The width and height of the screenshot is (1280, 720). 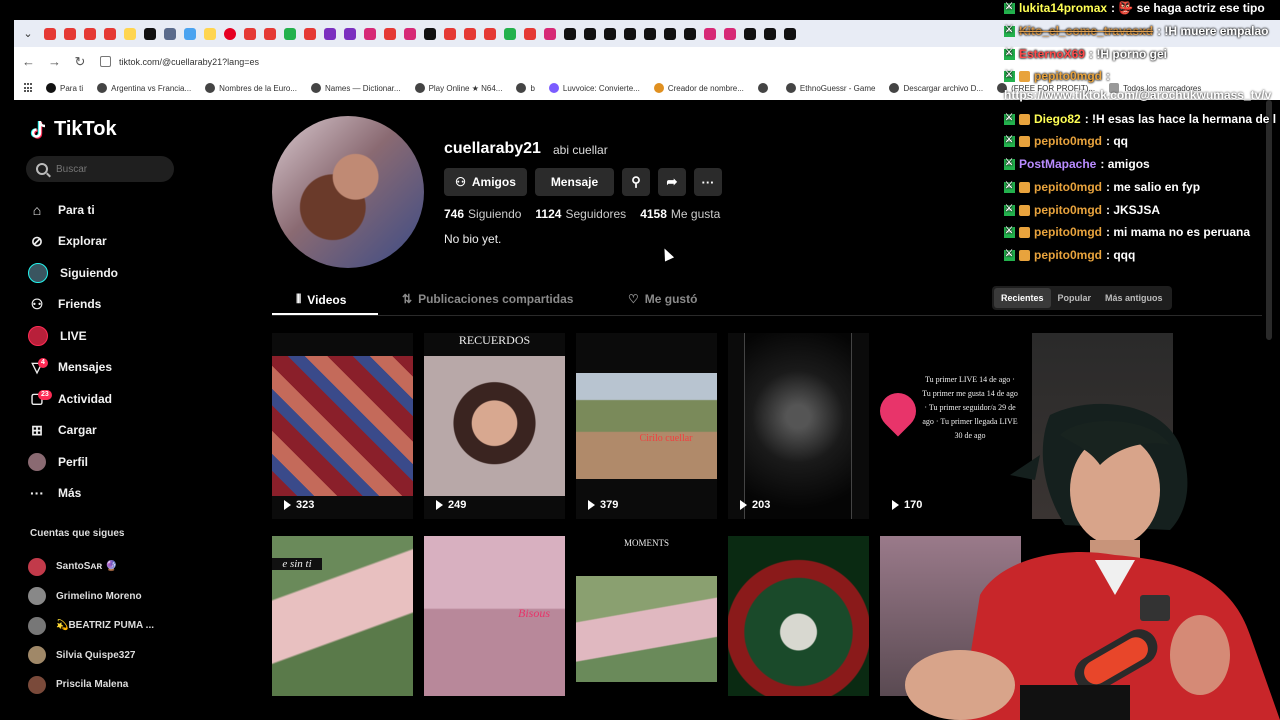 I want to click on tab-videos: ⦀ Videos, so click(x=321, y=299).